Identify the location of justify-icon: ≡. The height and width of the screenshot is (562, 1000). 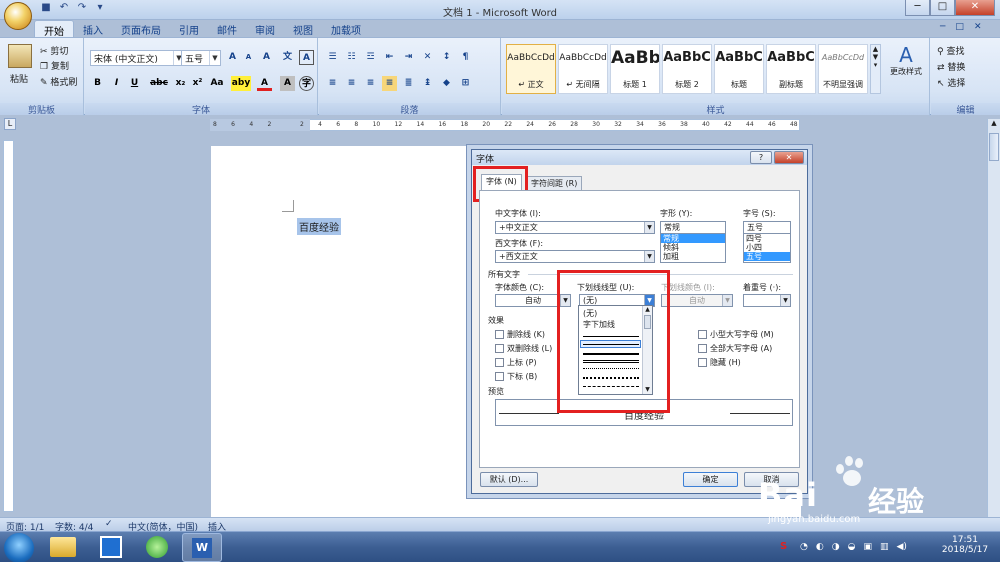
(389, 83).